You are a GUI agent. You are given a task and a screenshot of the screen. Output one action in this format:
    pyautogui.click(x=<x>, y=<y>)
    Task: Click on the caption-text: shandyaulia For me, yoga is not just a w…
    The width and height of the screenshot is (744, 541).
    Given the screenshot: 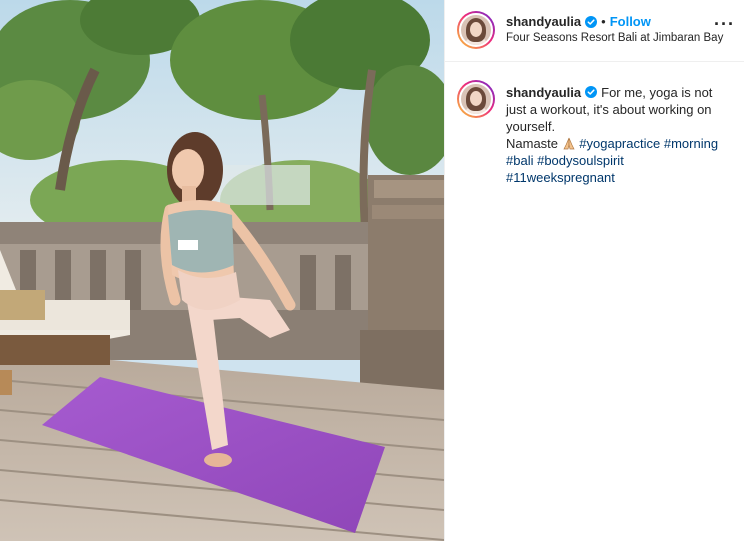 What is the action you would take?
    pyautogui.click(x=618, y=135)
    